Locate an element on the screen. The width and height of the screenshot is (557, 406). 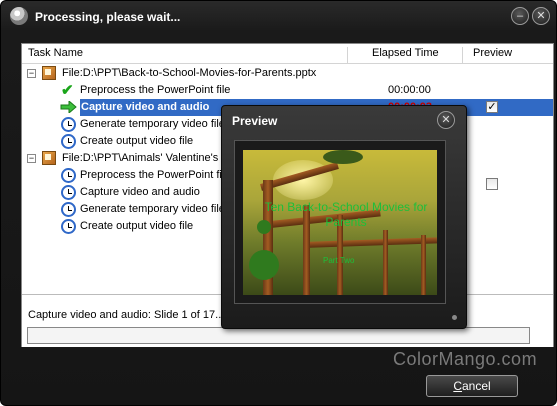
cancel-accel-key: C is located at coordinates (457, 386).